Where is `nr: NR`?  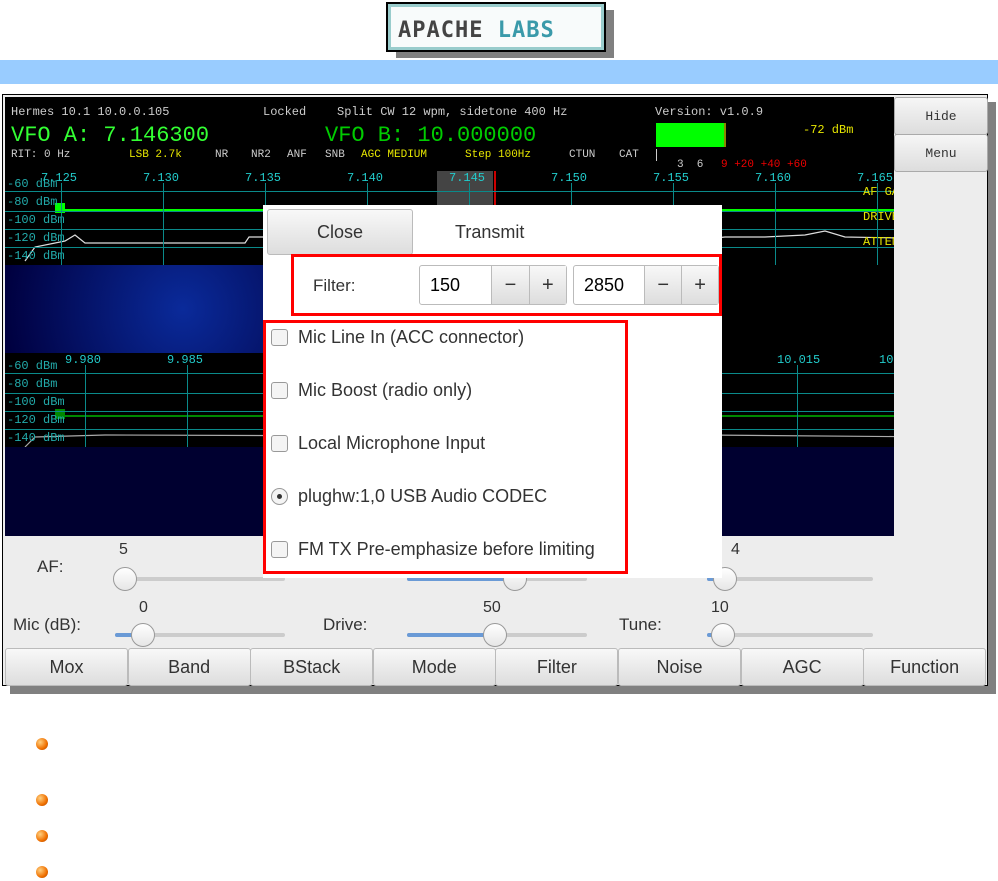 nr: NR is located at coordinates (221, 155).